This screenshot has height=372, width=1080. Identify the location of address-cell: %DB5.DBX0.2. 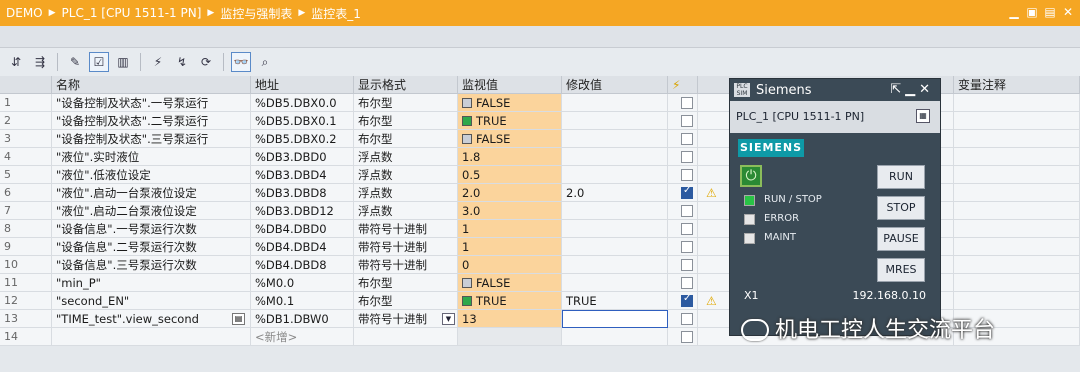
(302, 139).